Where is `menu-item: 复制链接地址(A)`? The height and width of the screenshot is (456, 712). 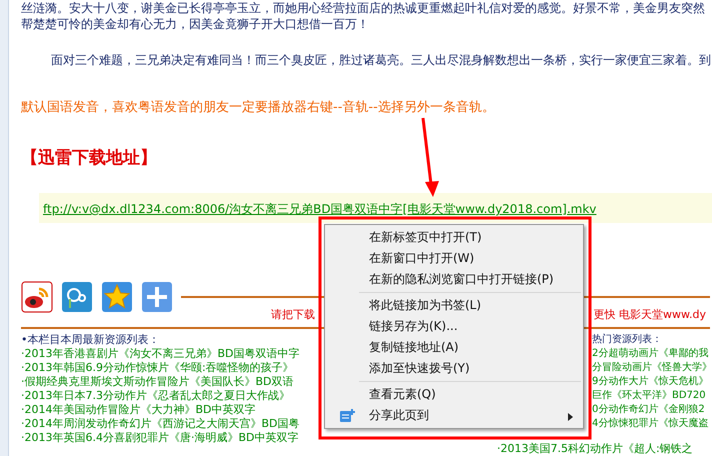
menu-item: 复制链接地址(A) is located at coordinates (454, 347).